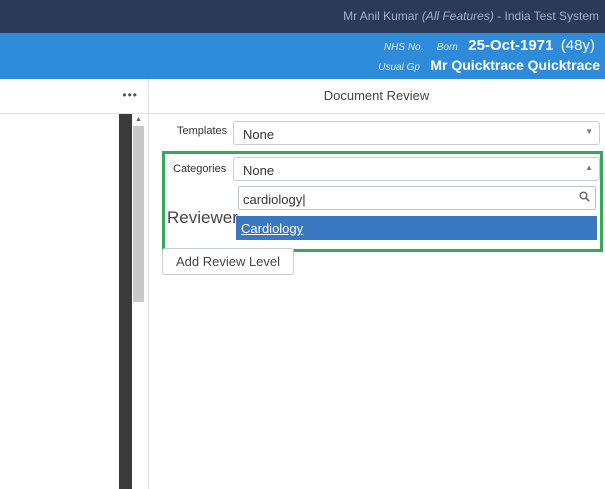  Describe the element at coordinates (457, 16) in the screenshot. I see `user-features: (All Features)` at that location.